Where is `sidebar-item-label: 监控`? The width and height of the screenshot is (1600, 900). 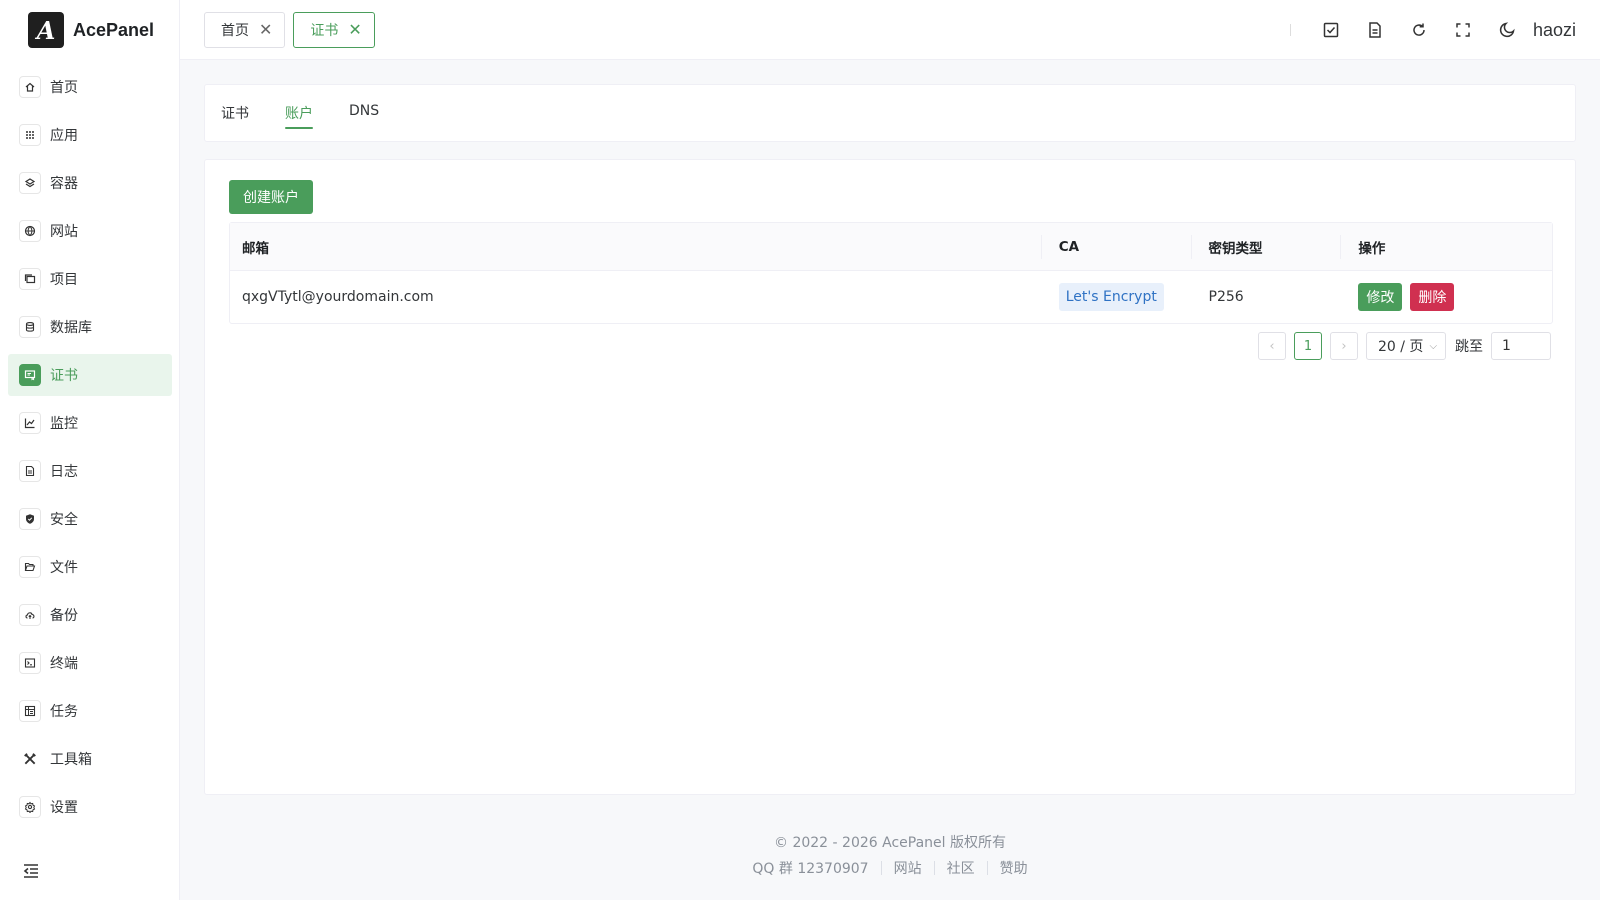 sidebar-item-label: 监控 is located at coordinates (64, 424).